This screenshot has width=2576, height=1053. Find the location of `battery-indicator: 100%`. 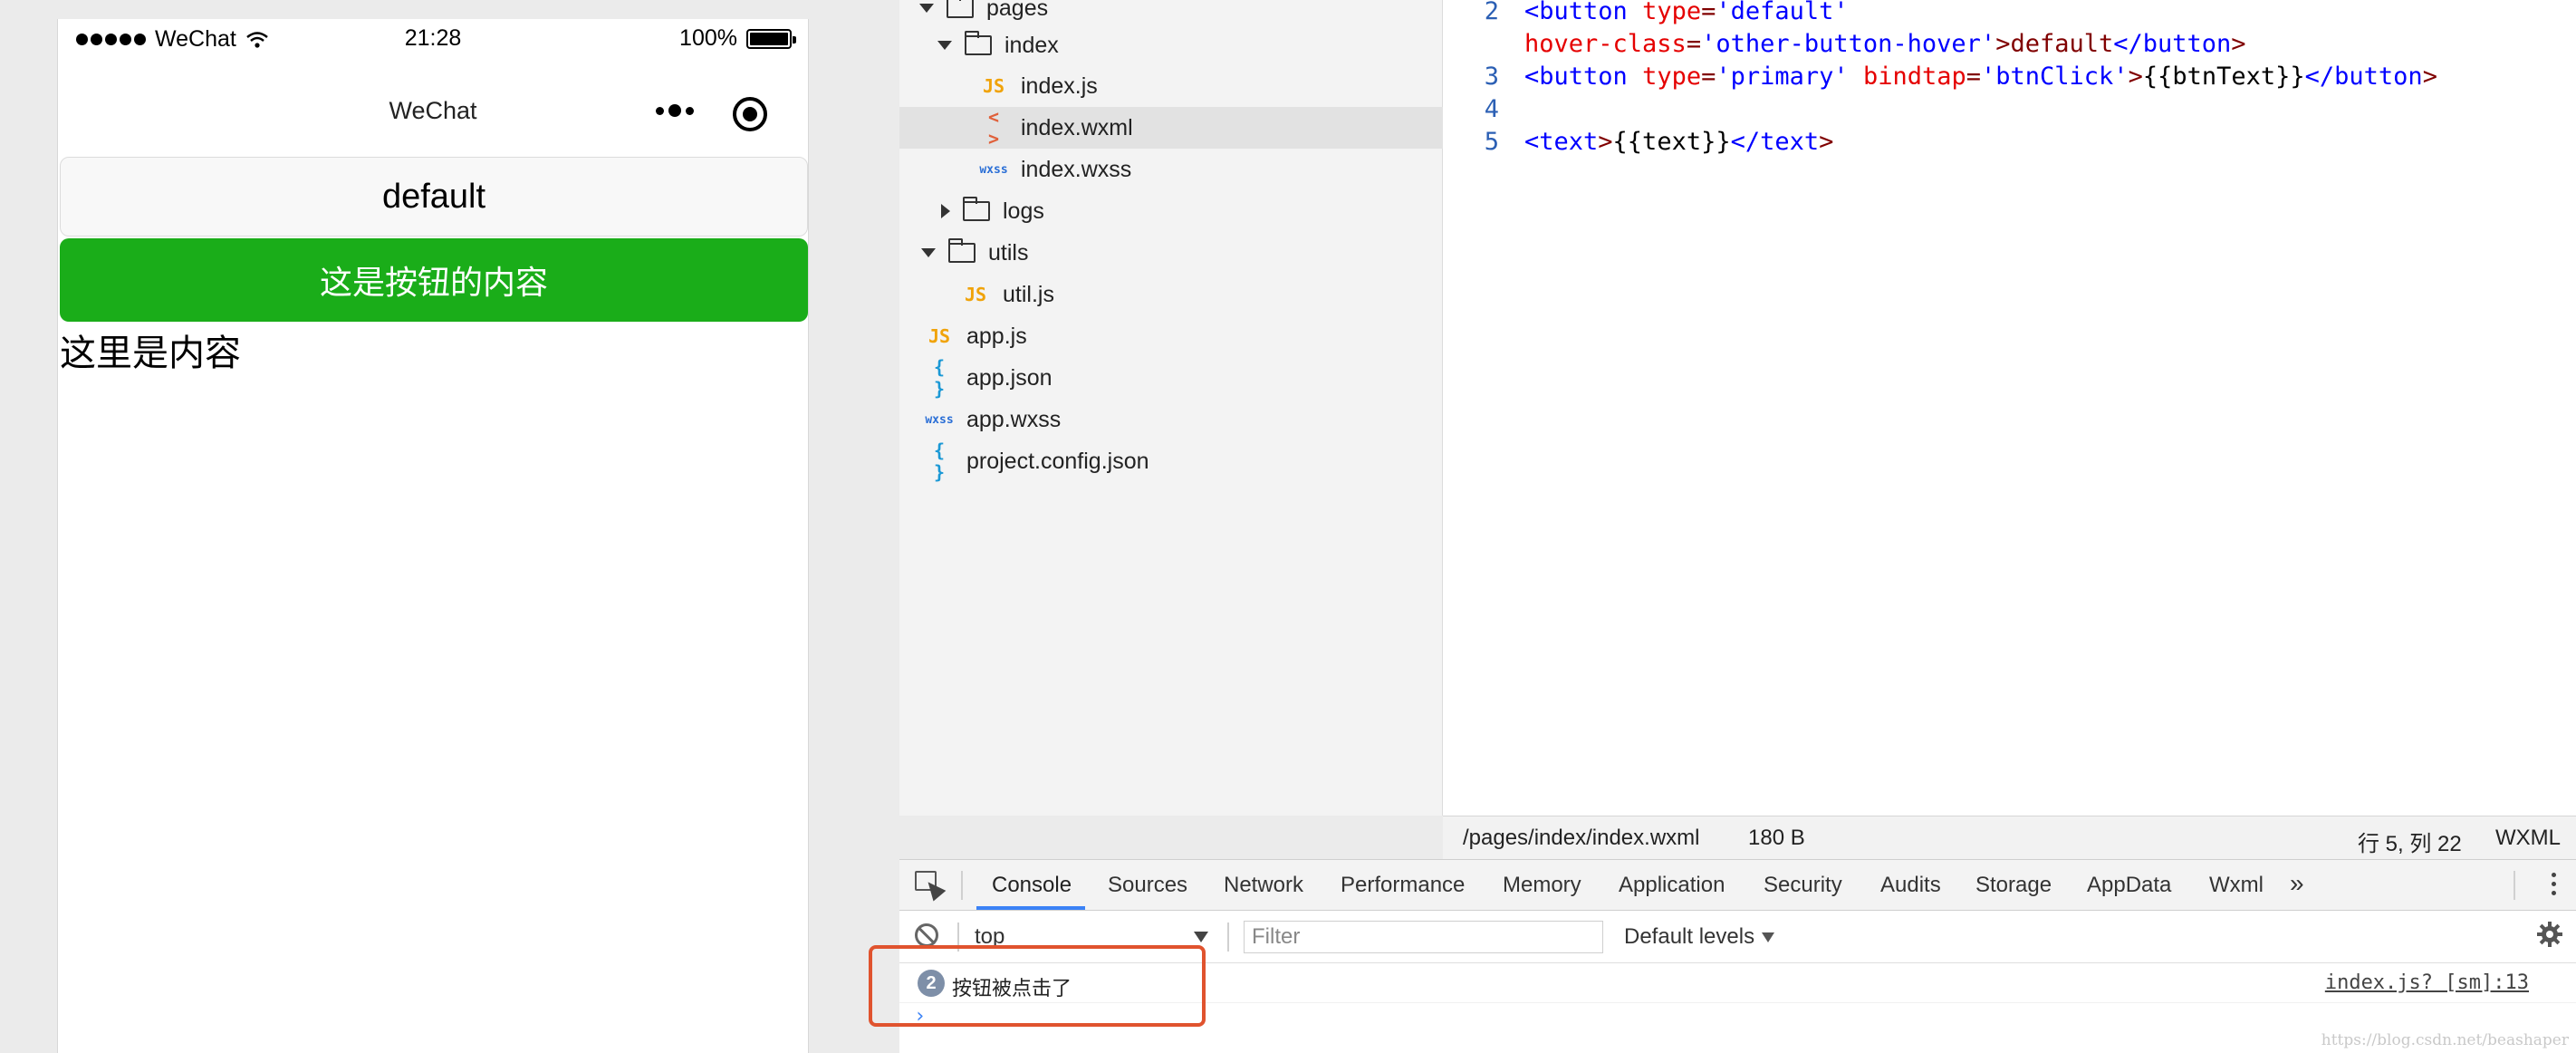

battery-indicator: 100% is located at coordinates (737, 39).